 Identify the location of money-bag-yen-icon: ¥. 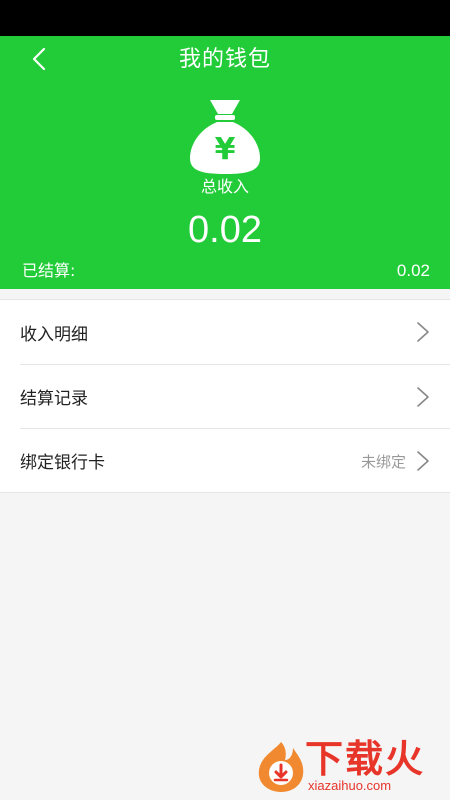
(225, 137).